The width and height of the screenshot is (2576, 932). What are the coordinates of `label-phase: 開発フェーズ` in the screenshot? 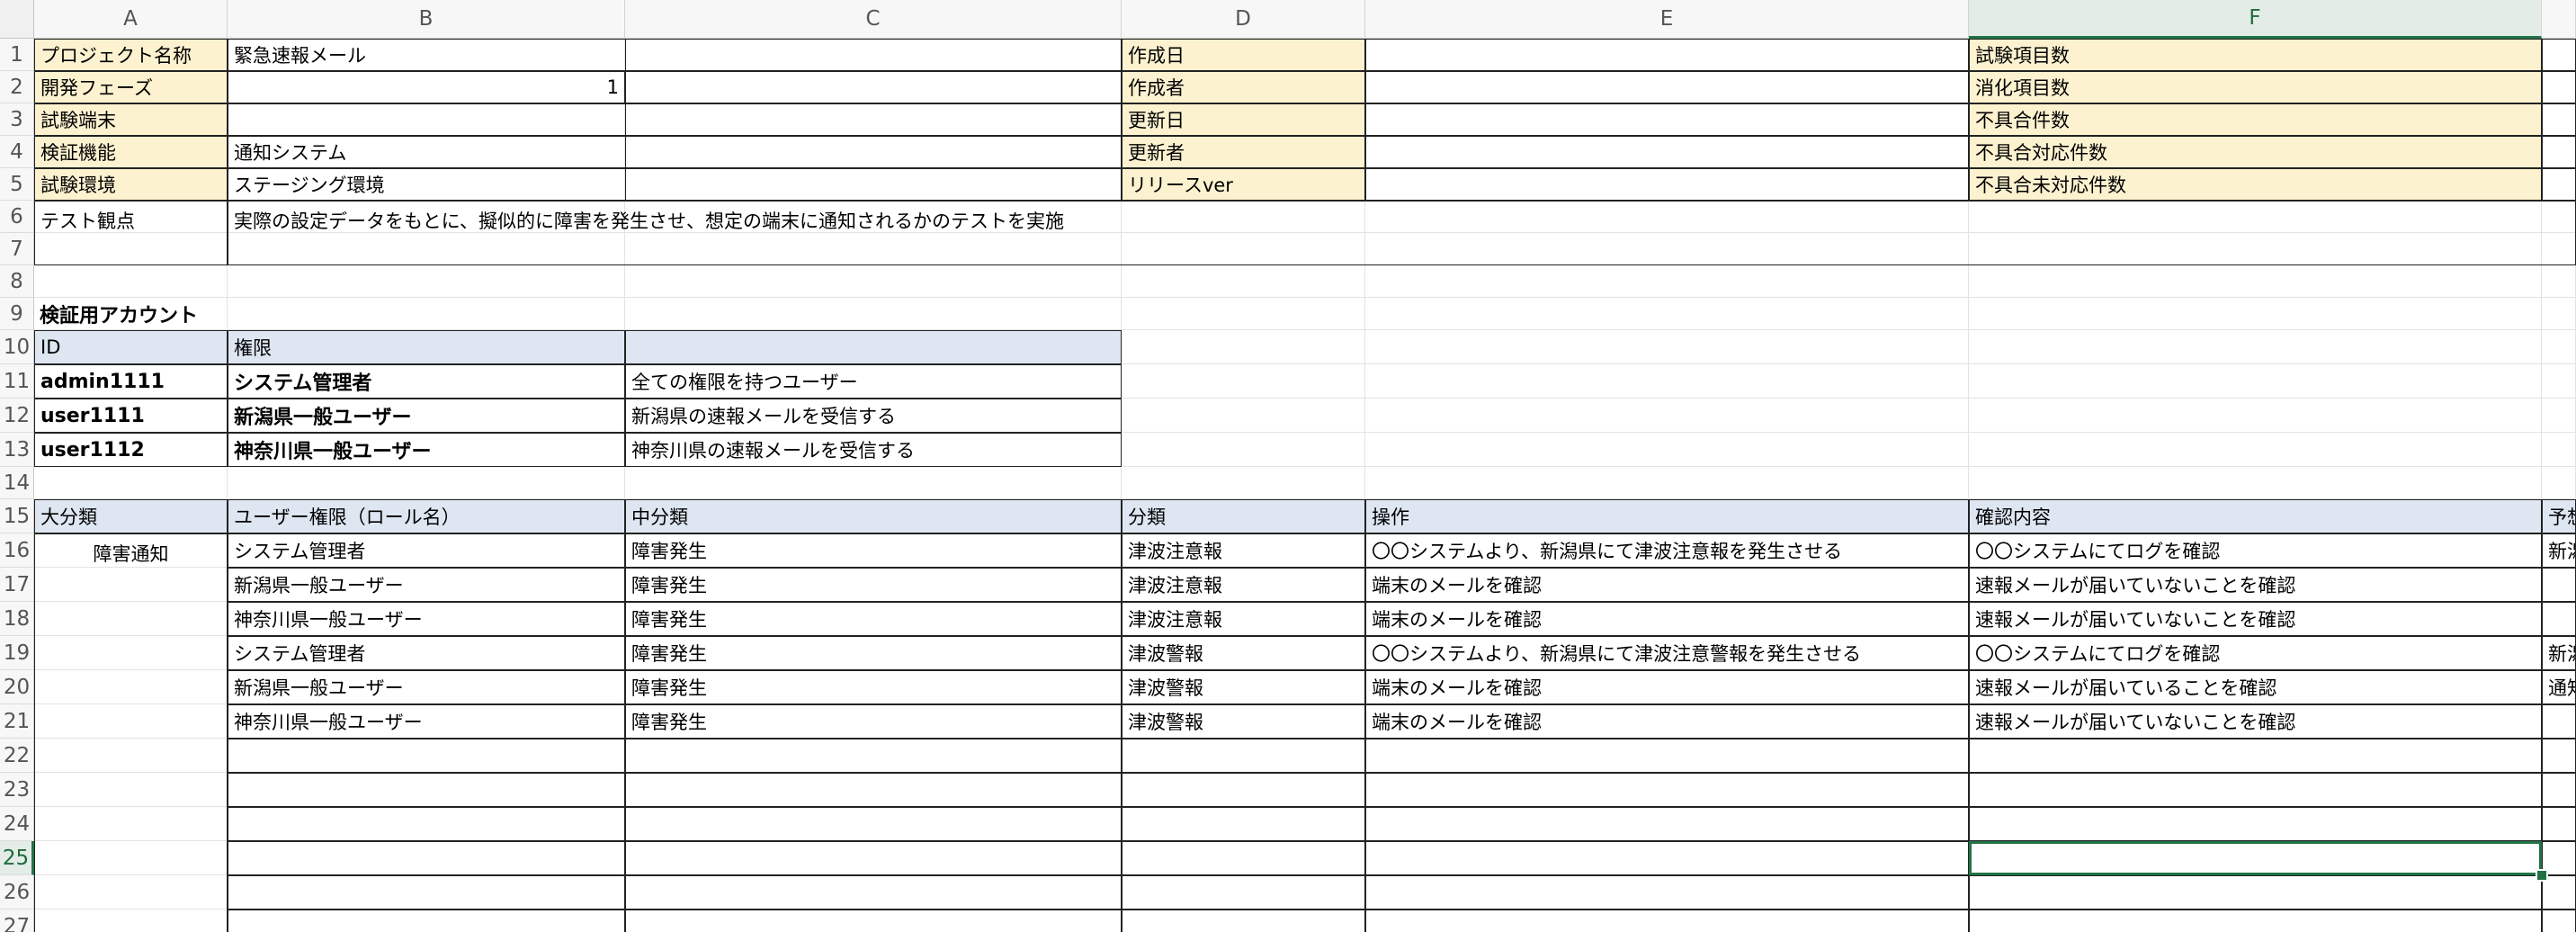 It's located at (131, 87).